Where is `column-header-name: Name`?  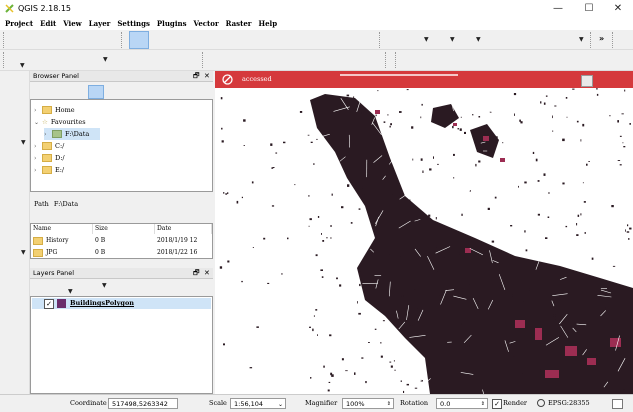 column-header-name: Name is located at coordinates (62, 229).